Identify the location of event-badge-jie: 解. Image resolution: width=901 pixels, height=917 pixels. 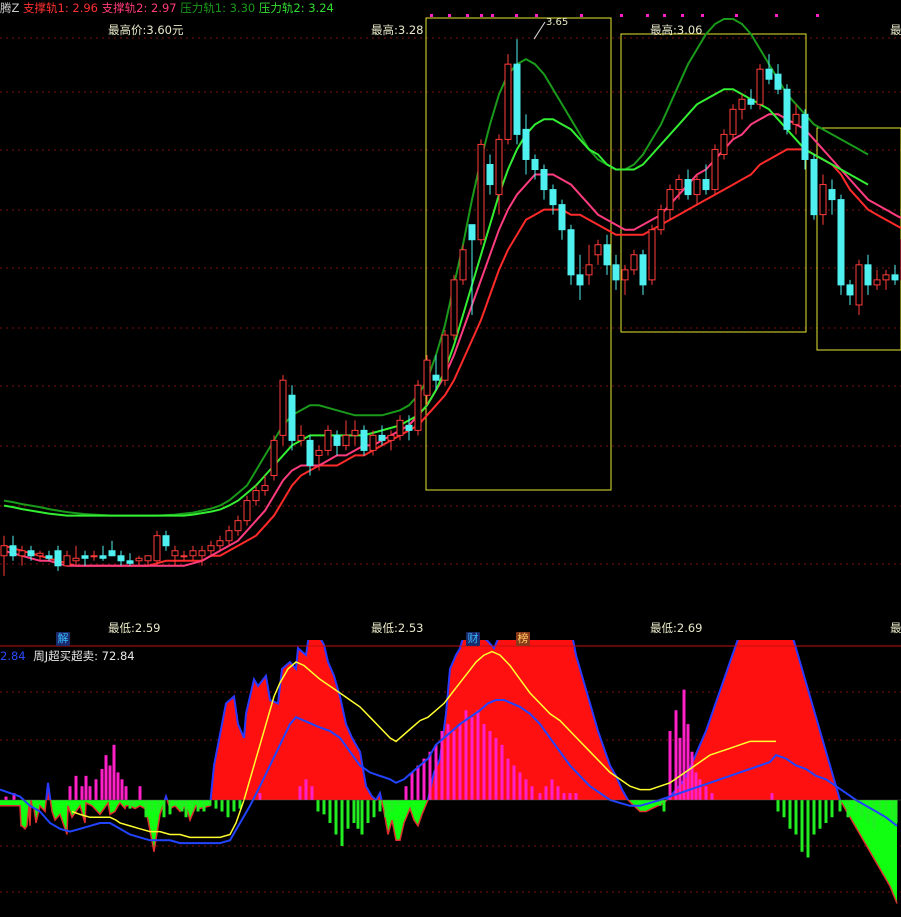
(63, 639).